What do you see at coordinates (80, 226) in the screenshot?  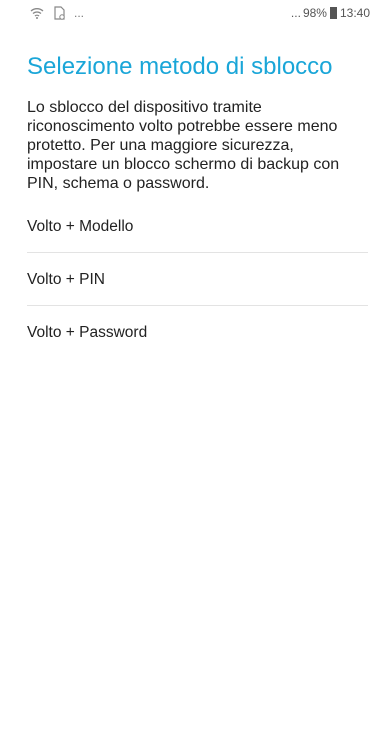 I see `option-label: Volto + Modello` at bounding box center [80, 226].